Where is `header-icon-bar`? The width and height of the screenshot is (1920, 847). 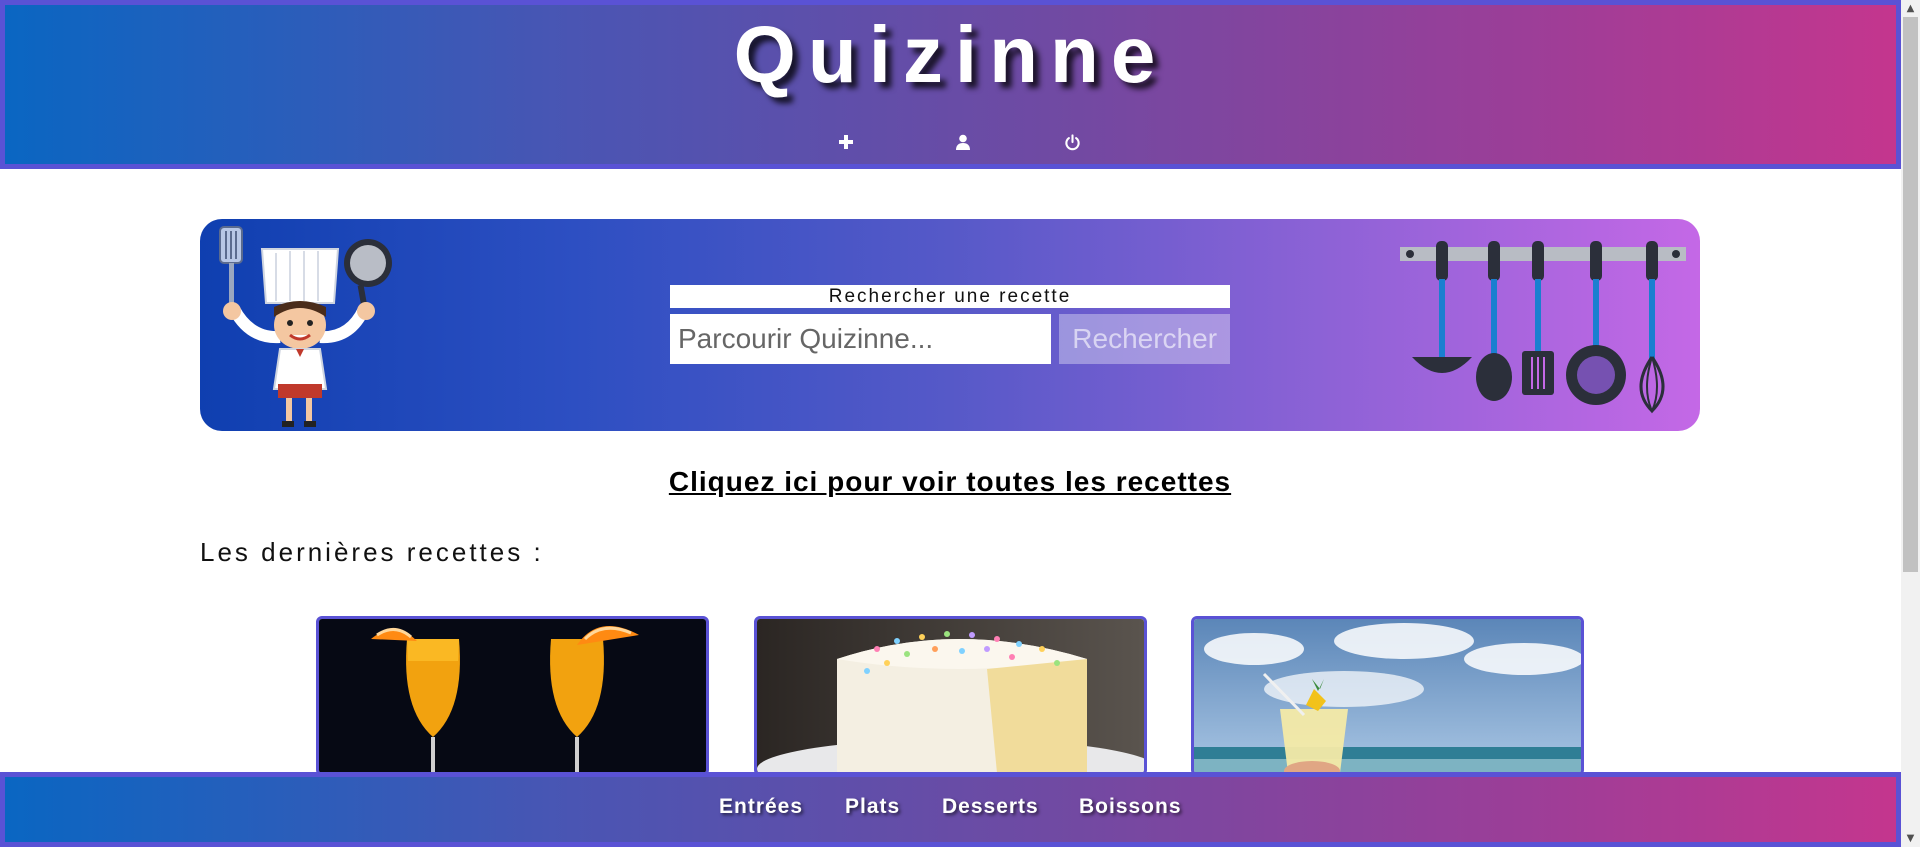 header-icon-bar is located at coordinates (950, 142).